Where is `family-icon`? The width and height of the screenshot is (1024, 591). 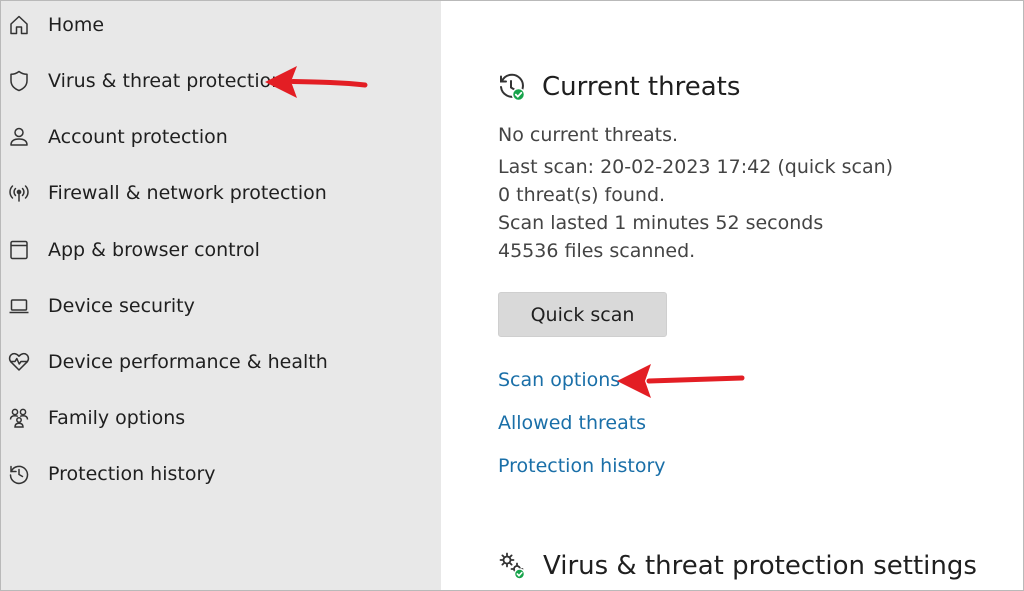 family-icon is located at coordinates (19, 418).